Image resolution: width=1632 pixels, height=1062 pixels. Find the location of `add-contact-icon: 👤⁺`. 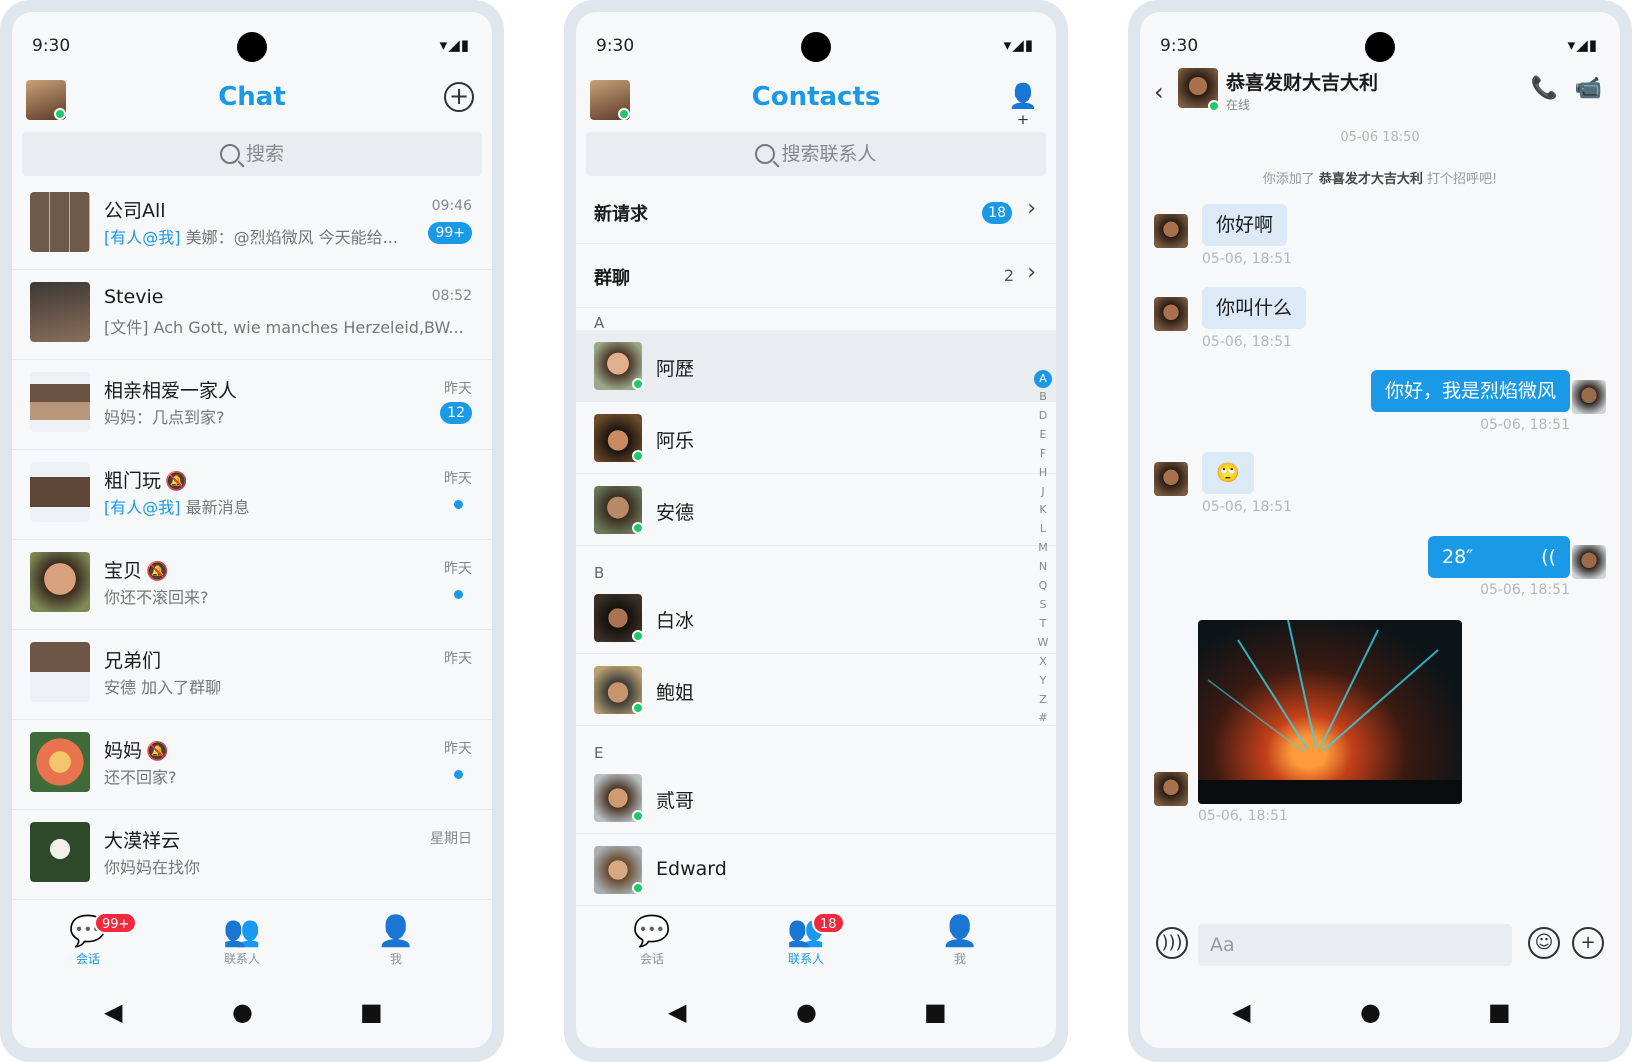

add-contact-icon: 👤⁺ is located at coordinates (1023, 110).